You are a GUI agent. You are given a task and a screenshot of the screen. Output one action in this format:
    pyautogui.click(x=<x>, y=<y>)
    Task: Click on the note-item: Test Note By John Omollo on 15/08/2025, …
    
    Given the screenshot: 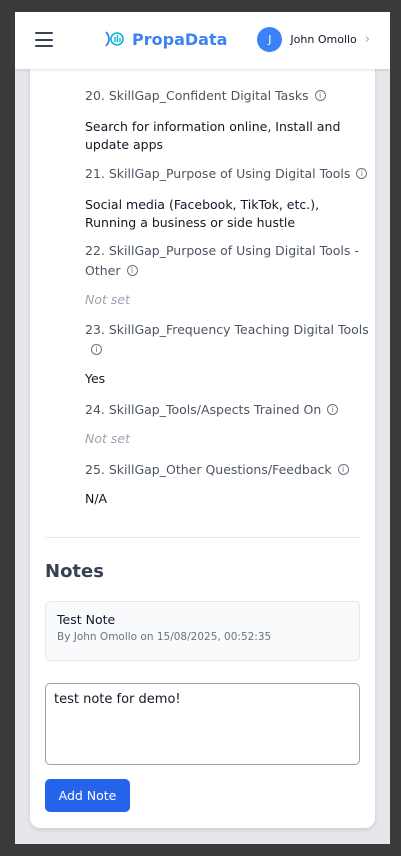 What is the action you would take?
    pyautogui.click(x=202, y=631)
    